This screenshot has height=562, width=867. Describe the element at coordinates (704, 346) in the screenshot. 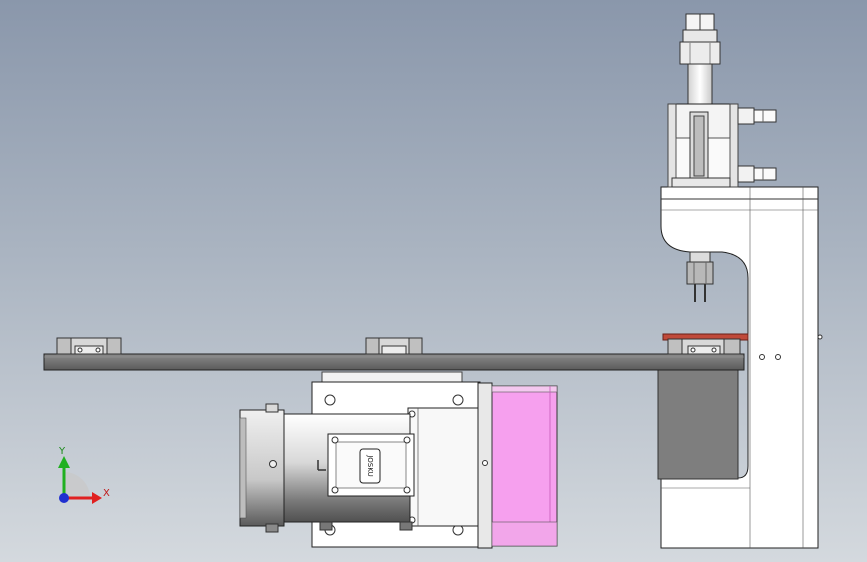

I see `fixture-clamp-right` at that location.